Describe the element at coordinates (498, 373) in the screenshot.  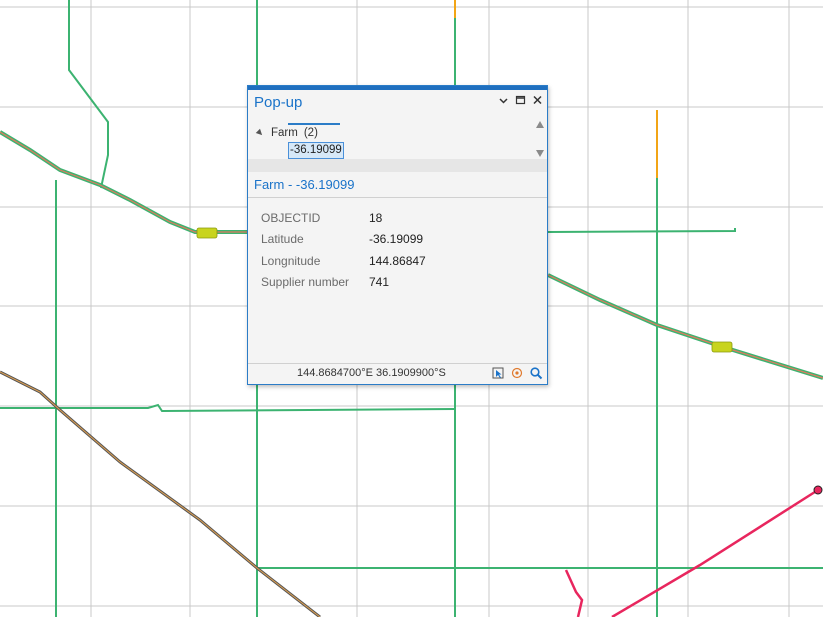
I see `select-icon` at that location.